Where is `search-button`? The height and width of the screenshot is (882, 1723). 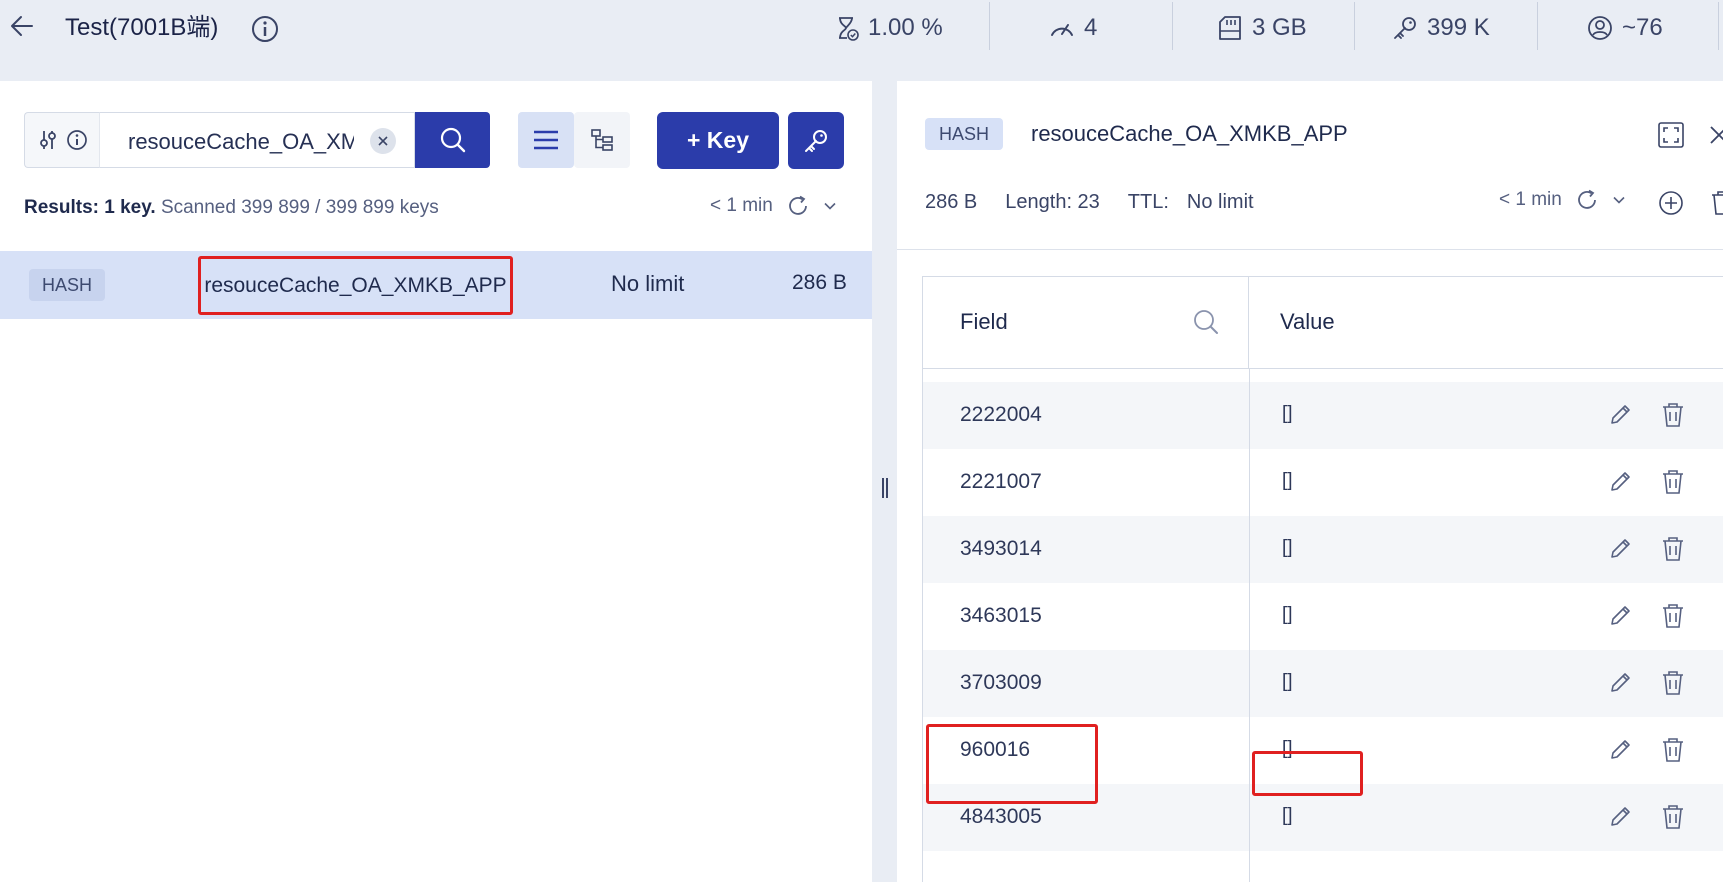 search-button is located at coordinates (452, 140).